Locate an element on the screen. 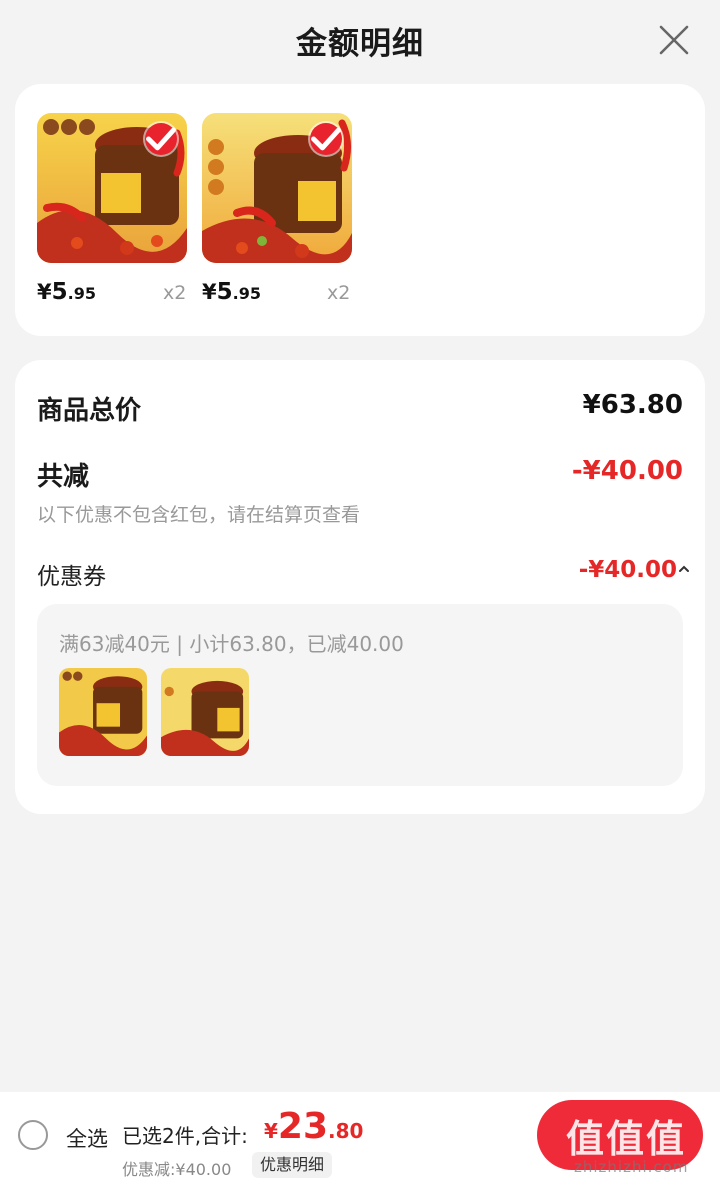  close-icon is located at coordinates (674, 40).